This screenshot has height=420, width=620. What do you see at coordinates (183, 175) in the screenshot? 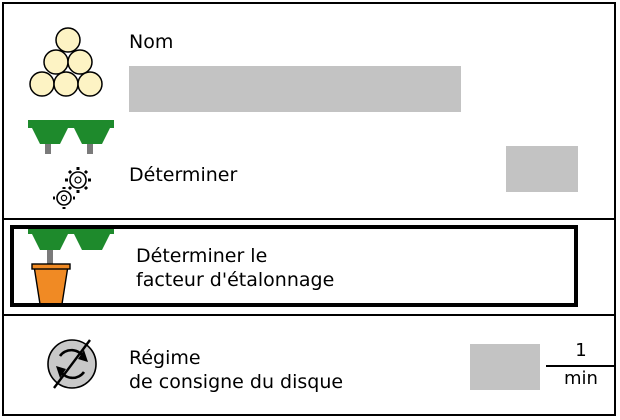
I see `determine-label: Déterminer` at bounding box center [183, 175].